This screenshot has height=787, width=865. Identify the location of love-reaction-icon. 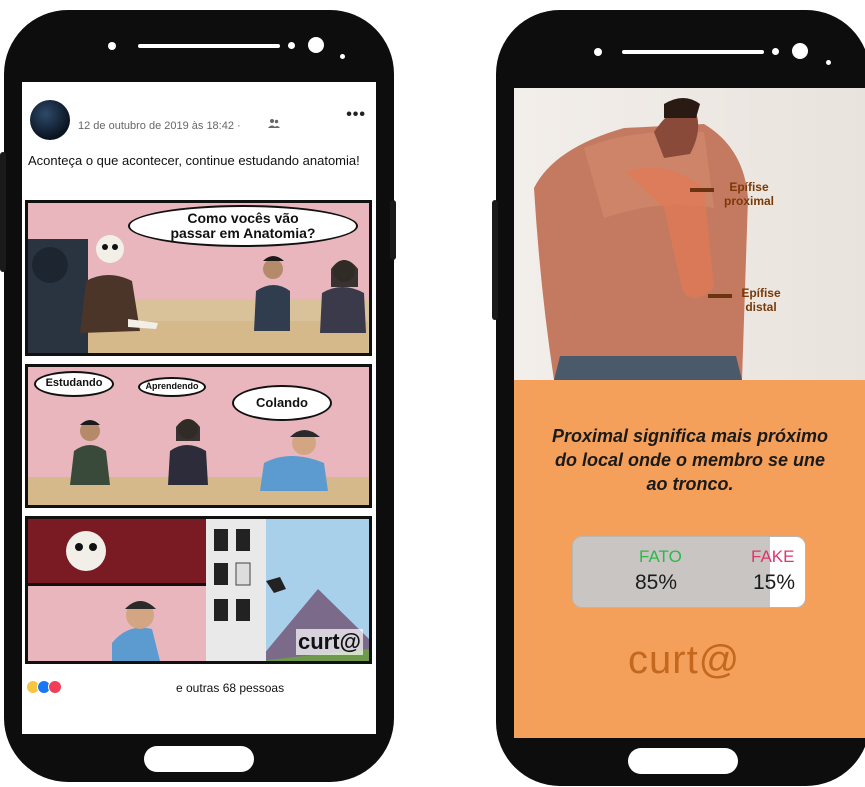
(55, 687).